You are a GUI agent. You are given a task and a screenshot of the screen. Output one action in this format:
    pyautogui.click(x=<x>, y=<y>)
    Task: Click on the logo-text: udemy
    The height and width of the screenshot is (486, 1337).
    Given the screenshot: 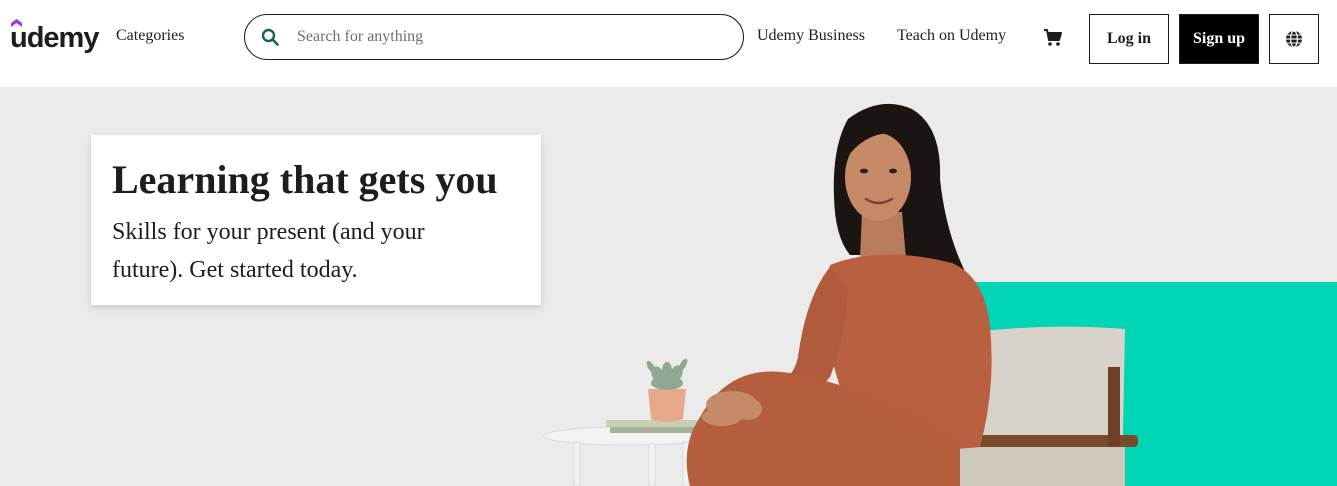 What is the action you would take?
    pyautogui.click(x=54, y=38)
    